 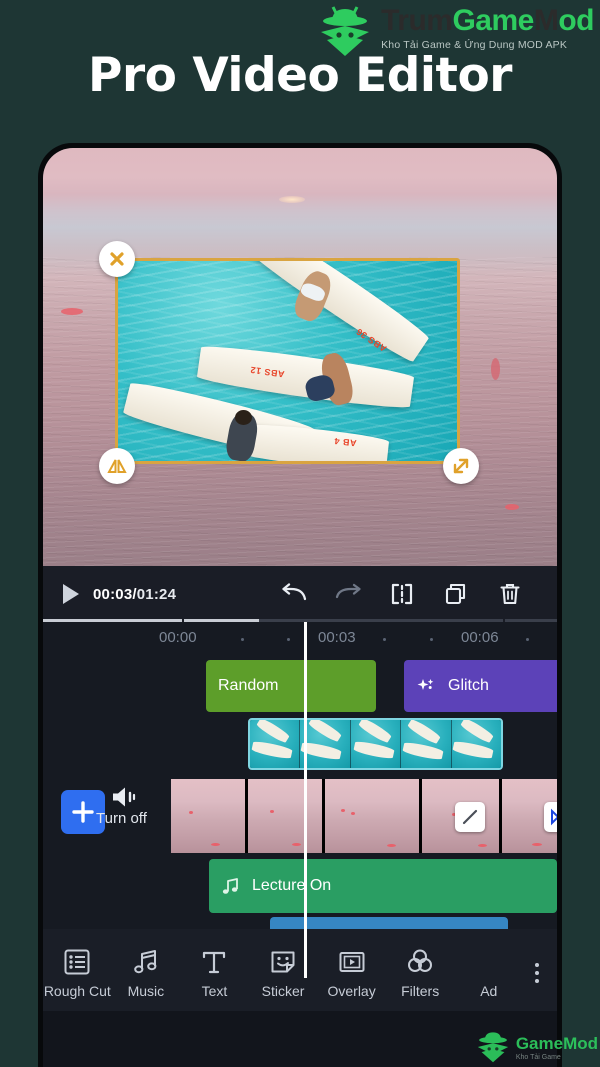 I want to click on trash-icon, so click(x=510, y=594).